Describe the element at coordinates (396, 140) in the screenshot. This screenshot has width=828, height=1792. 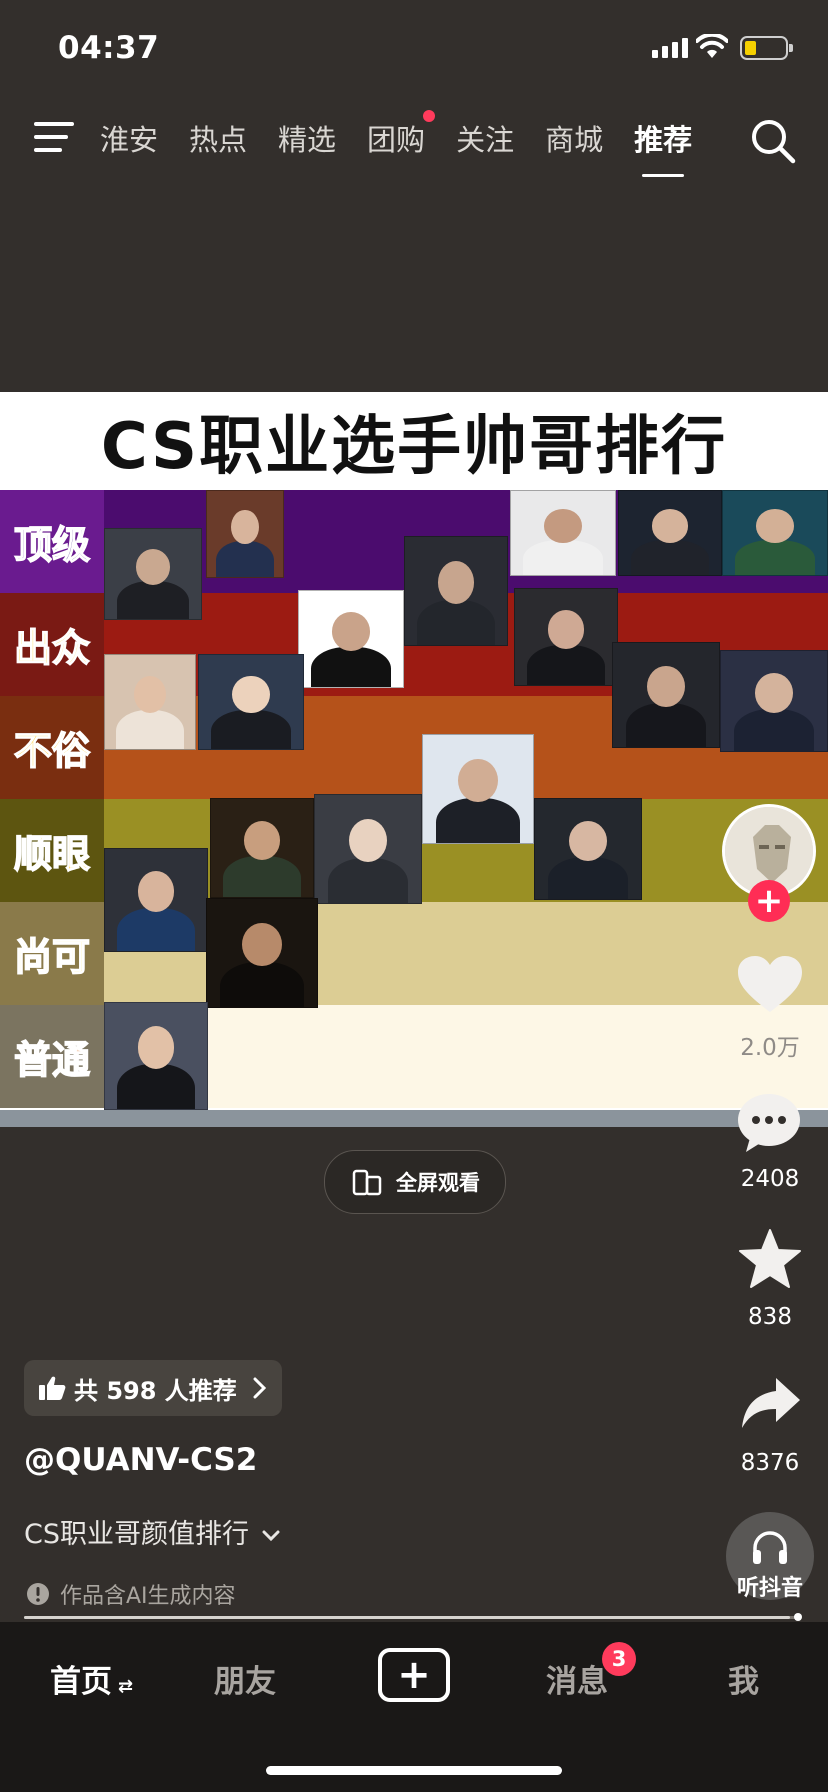
I see `tab-label: 团购` at that location.